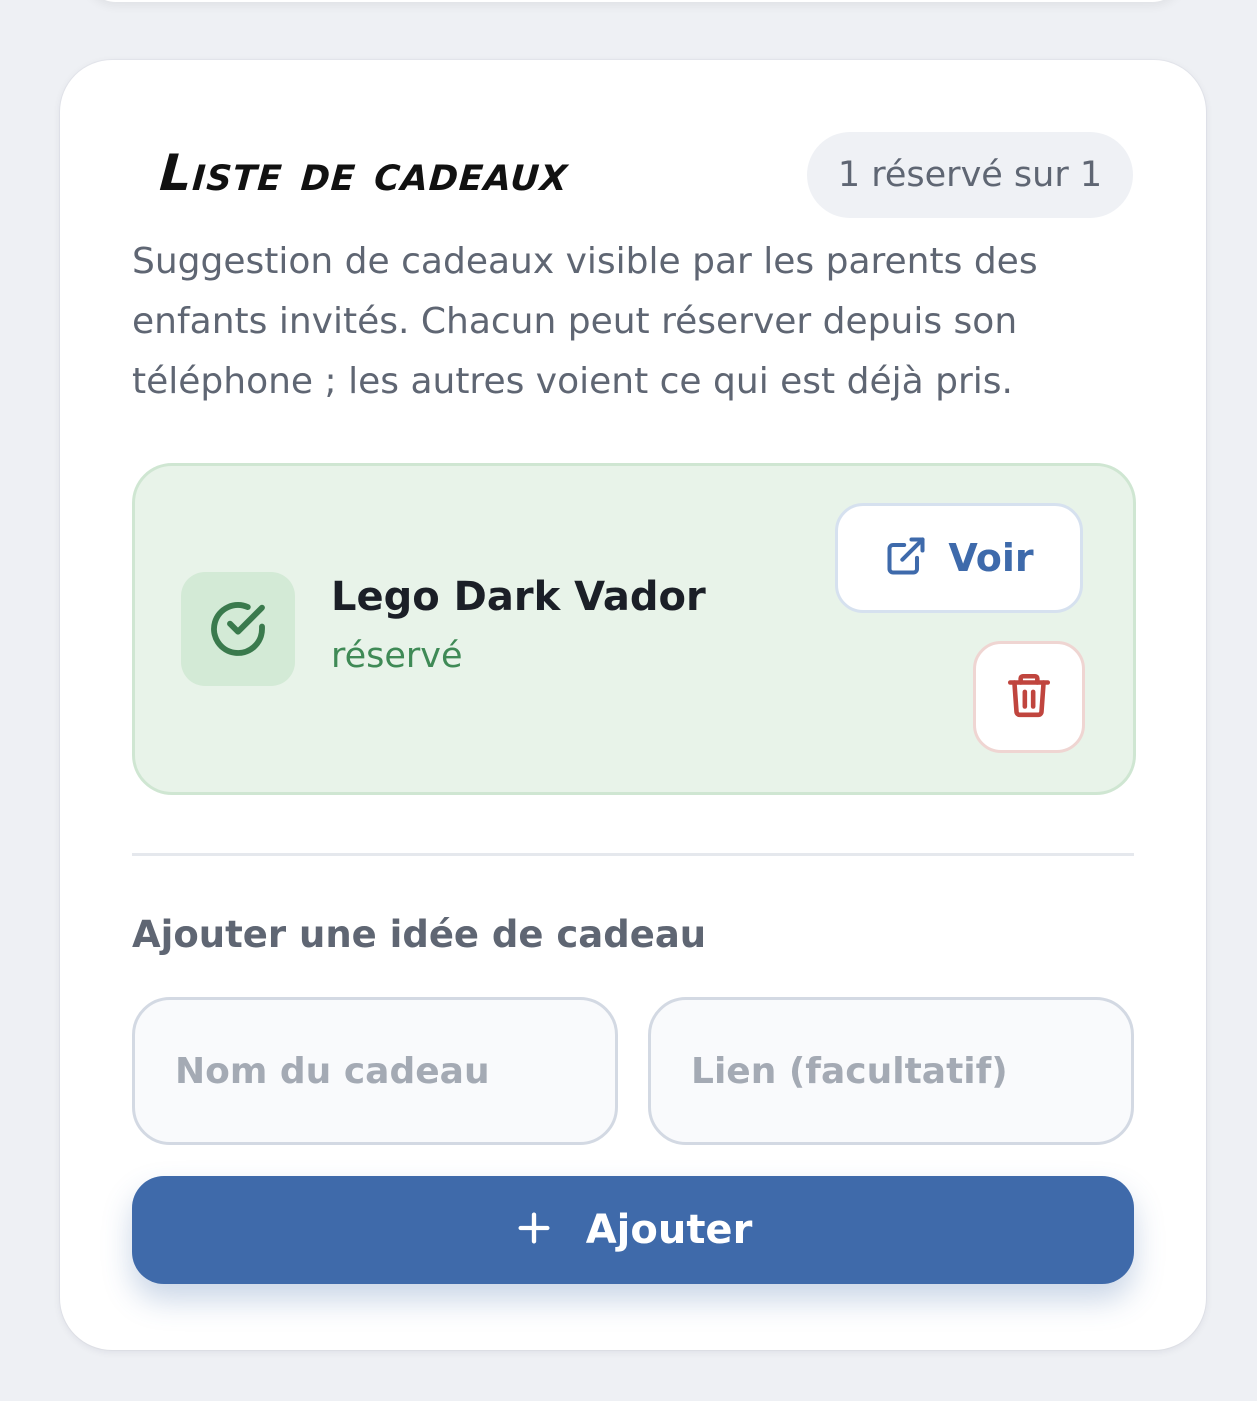 The height and width of the screenshot is (1401, 1257). I want to click on previous-card-edge, so click(634, 1).